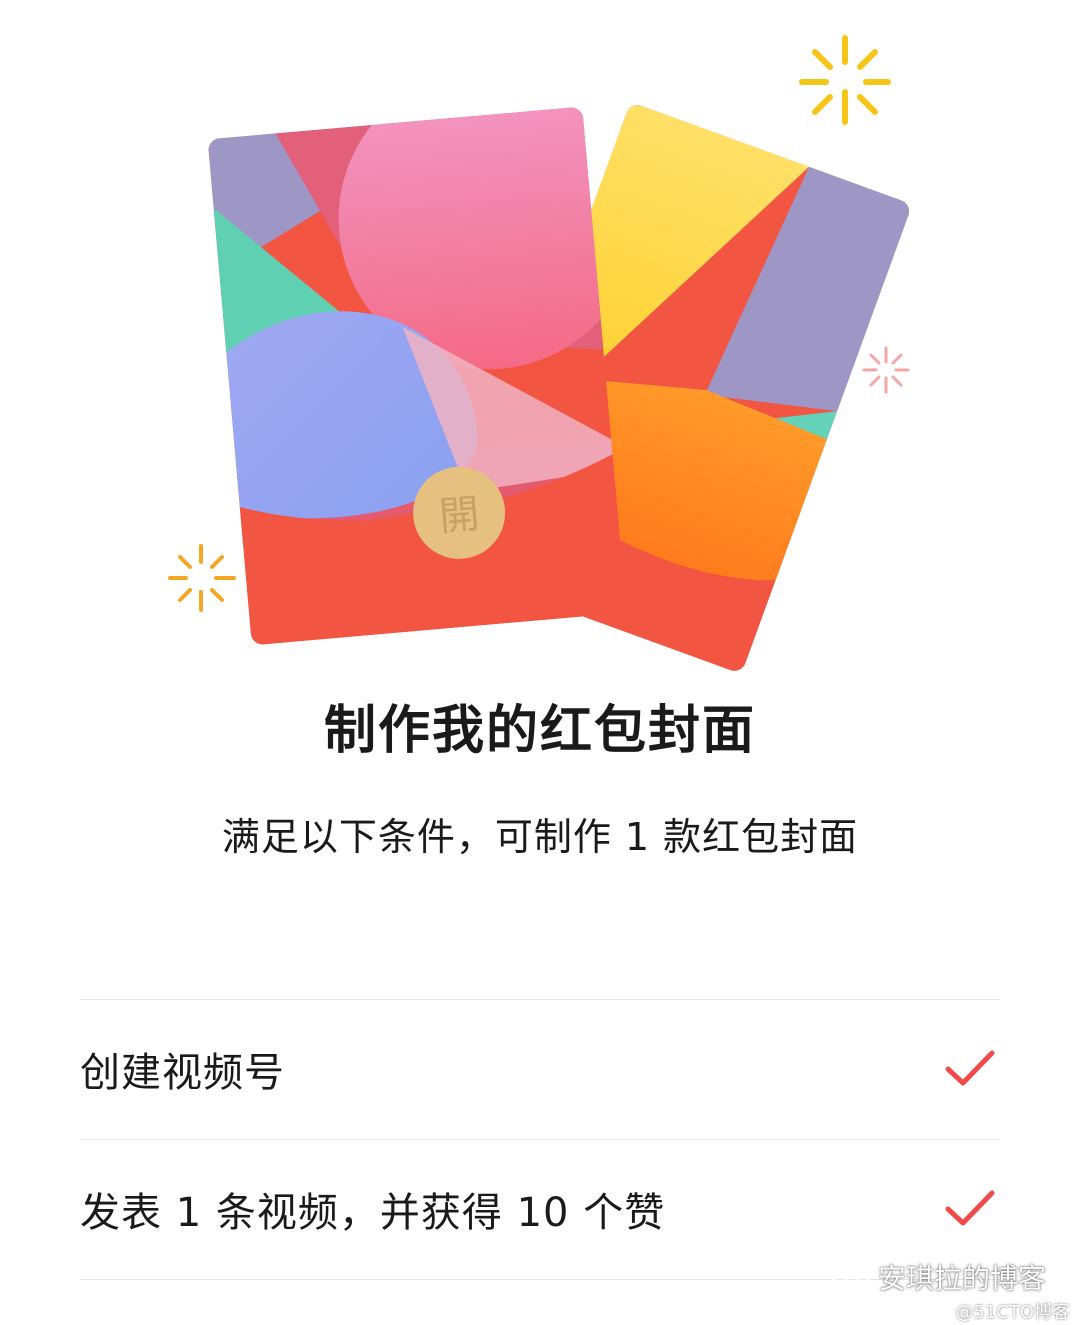 The width and height of the screenshot is (1080, 1325). I want to click on watermark-name: 安琪拉的博客, so click(961, 1278).